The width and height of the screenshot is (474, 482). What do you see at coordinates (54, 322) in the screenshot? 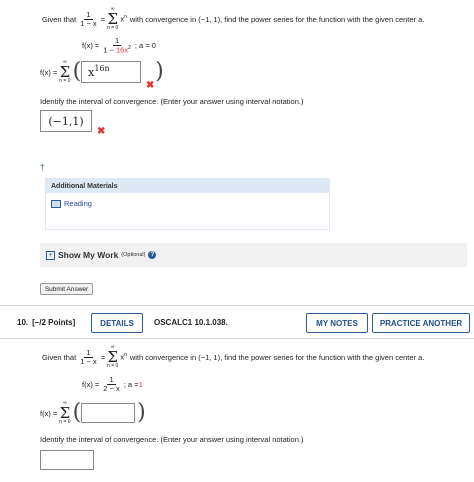
I see `points-label: [–/2 Points]` at bounding box center [54, 322].